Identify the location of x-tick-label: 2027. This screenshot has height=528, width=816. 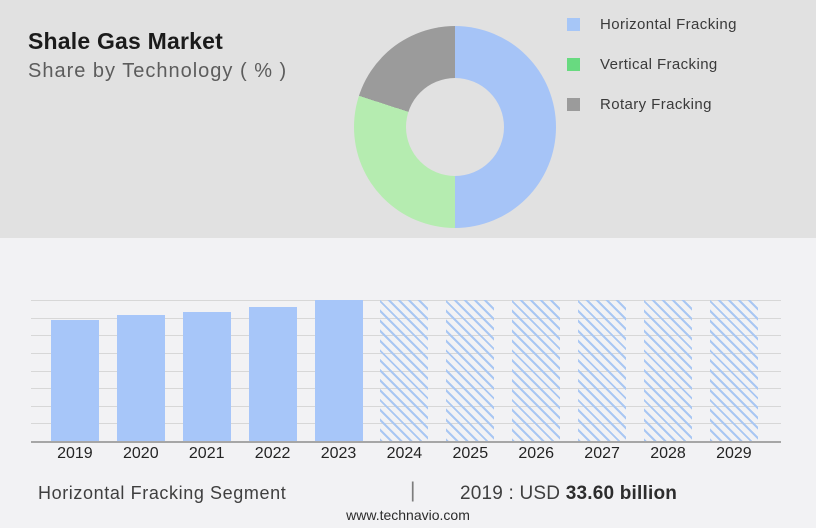
(602, 453).